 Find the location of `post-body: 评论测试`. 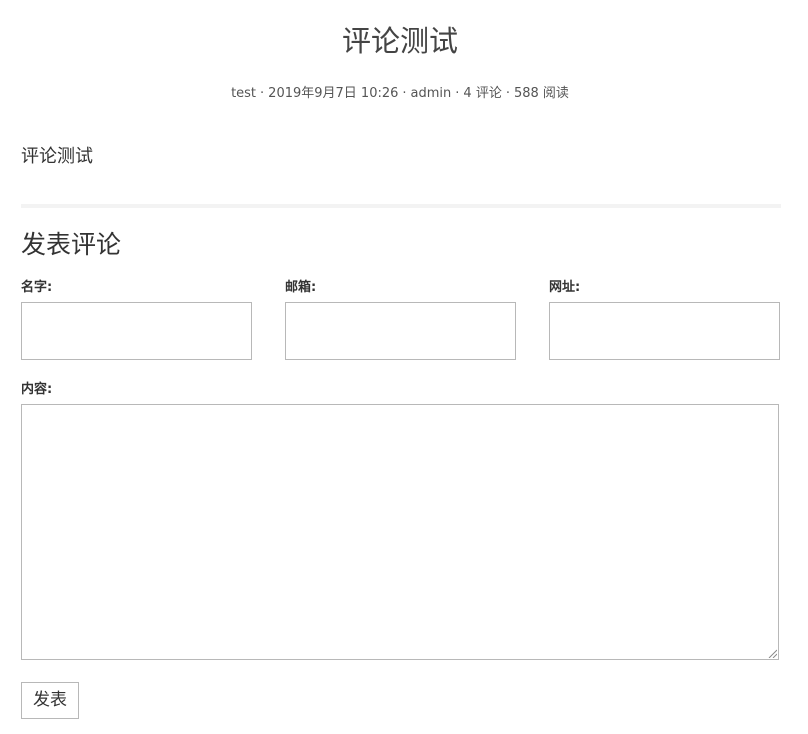

post-body: 评论测试 is located at coordinates (57, 156).